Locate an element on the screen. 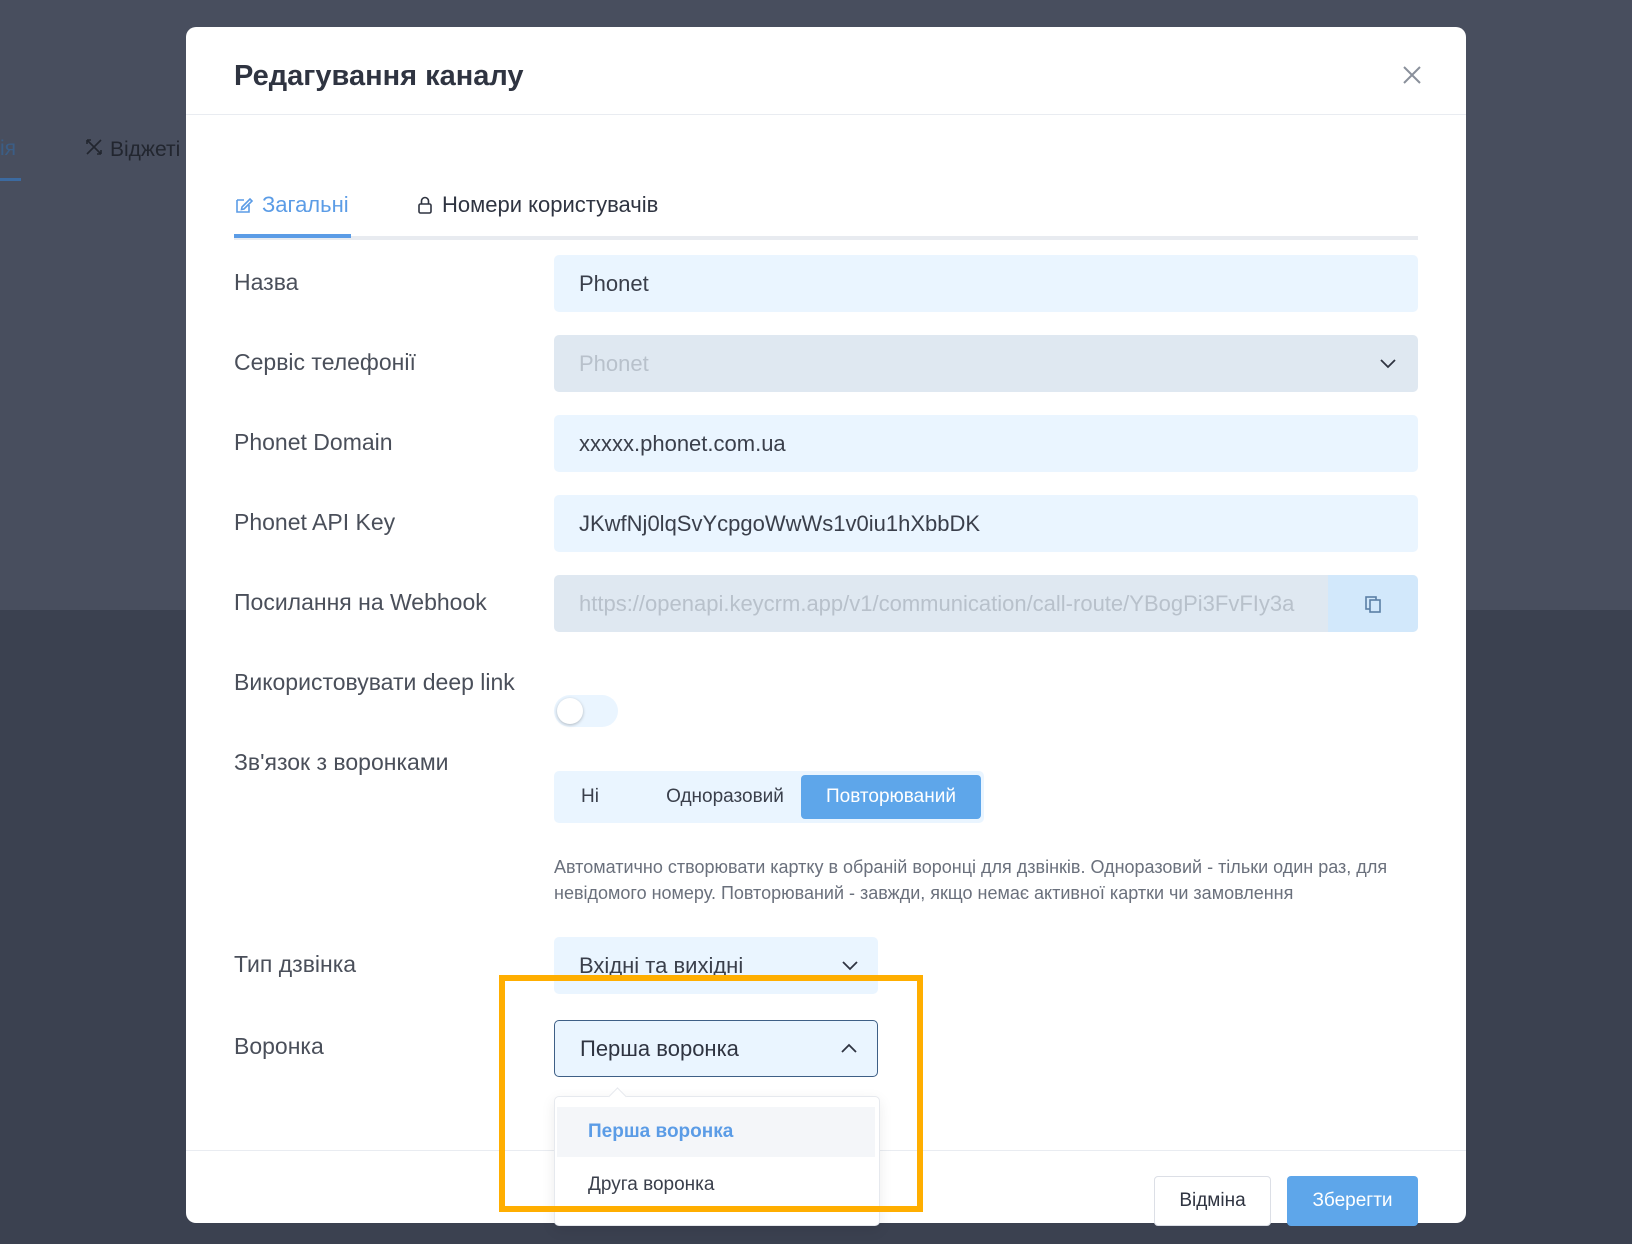 The image size is (1632, 1244). funnel-option-second: Друга воронка is located at coordinates (716, 1185).